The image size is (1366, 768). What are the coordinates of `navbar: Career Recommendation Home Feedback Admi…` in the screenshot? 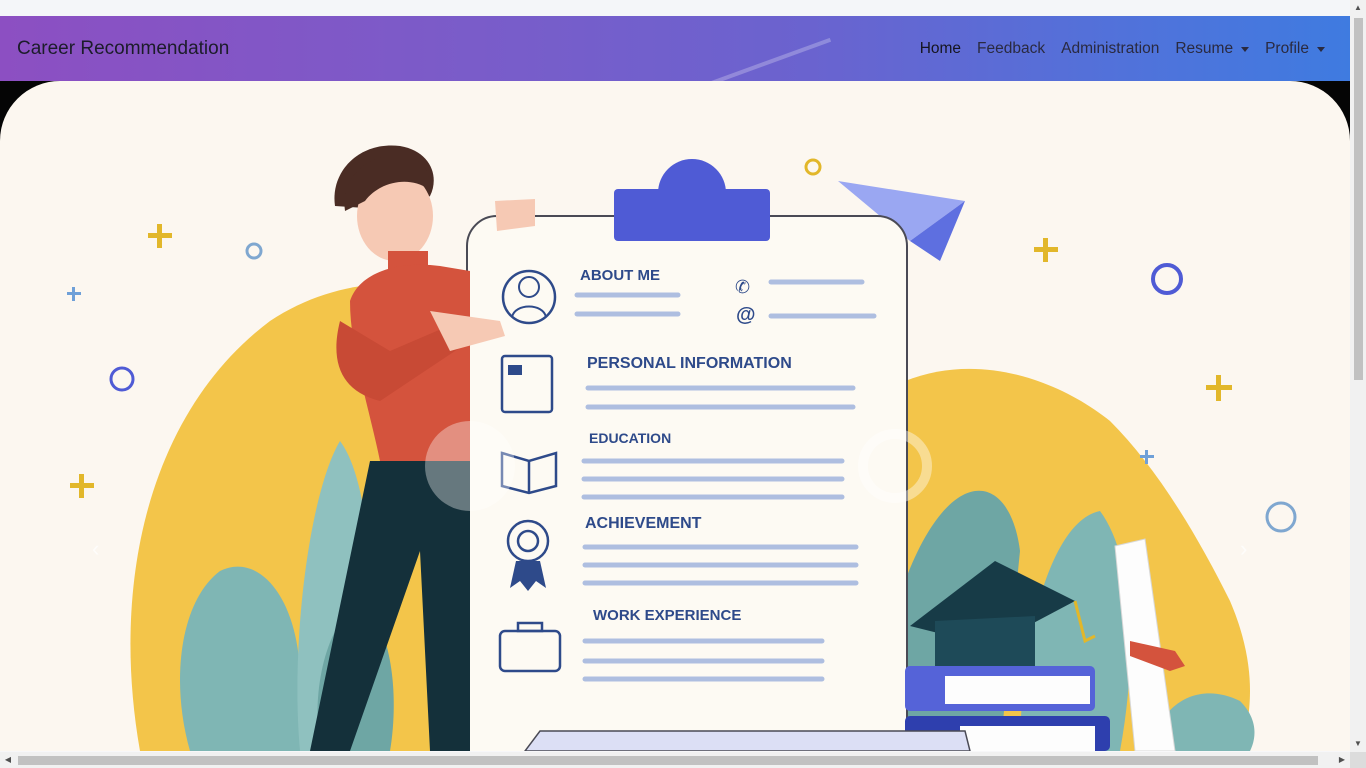 It's located at (675, 48).